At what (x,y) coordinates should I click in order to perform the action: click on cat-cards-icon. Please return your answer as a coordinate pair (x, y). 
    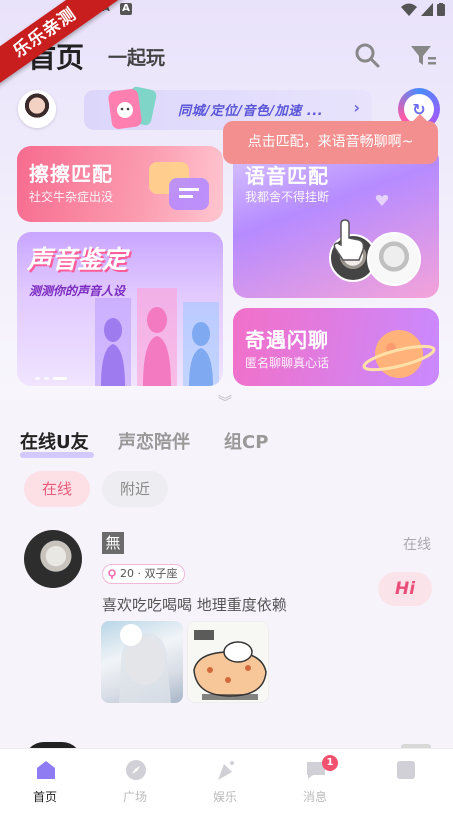
    Looking at the image, I should click on (132, 107).